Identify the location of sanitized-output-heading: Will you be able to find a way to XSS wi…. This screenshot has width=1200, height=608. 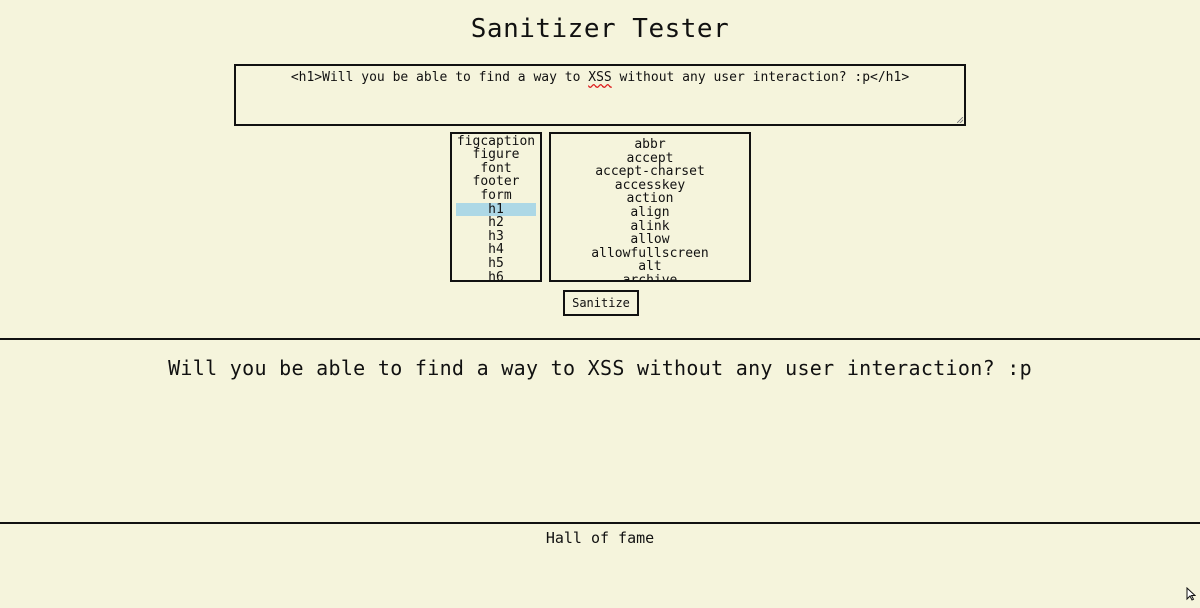
(600, 368).